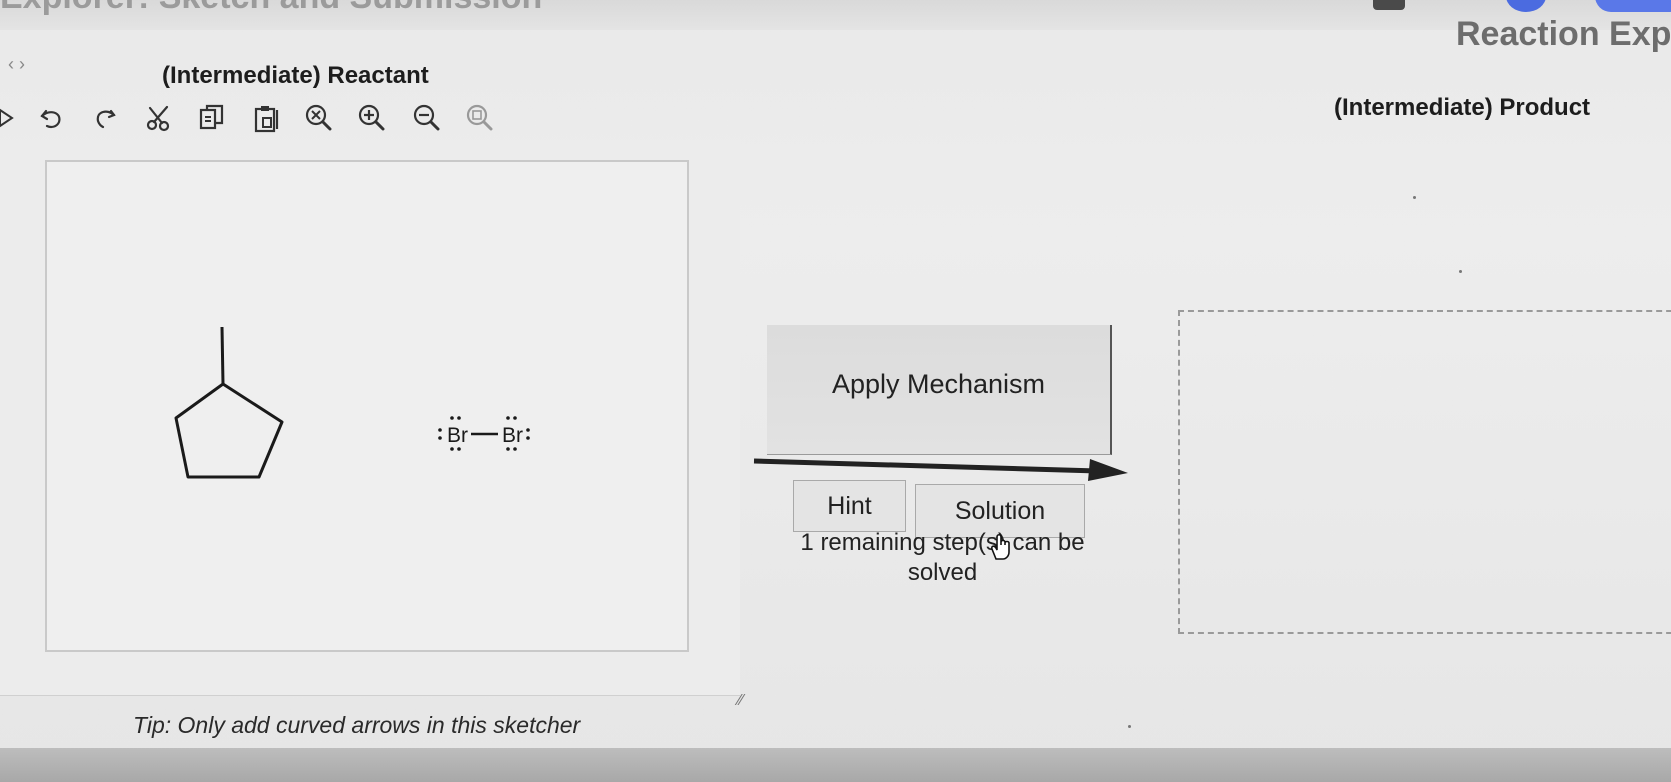 The height and width of the screenshot is (782, 1671). What do you see at coordinates (1633, 6) in the screenshot?
I see `header-next-button` at bounding box center [1633, 6].